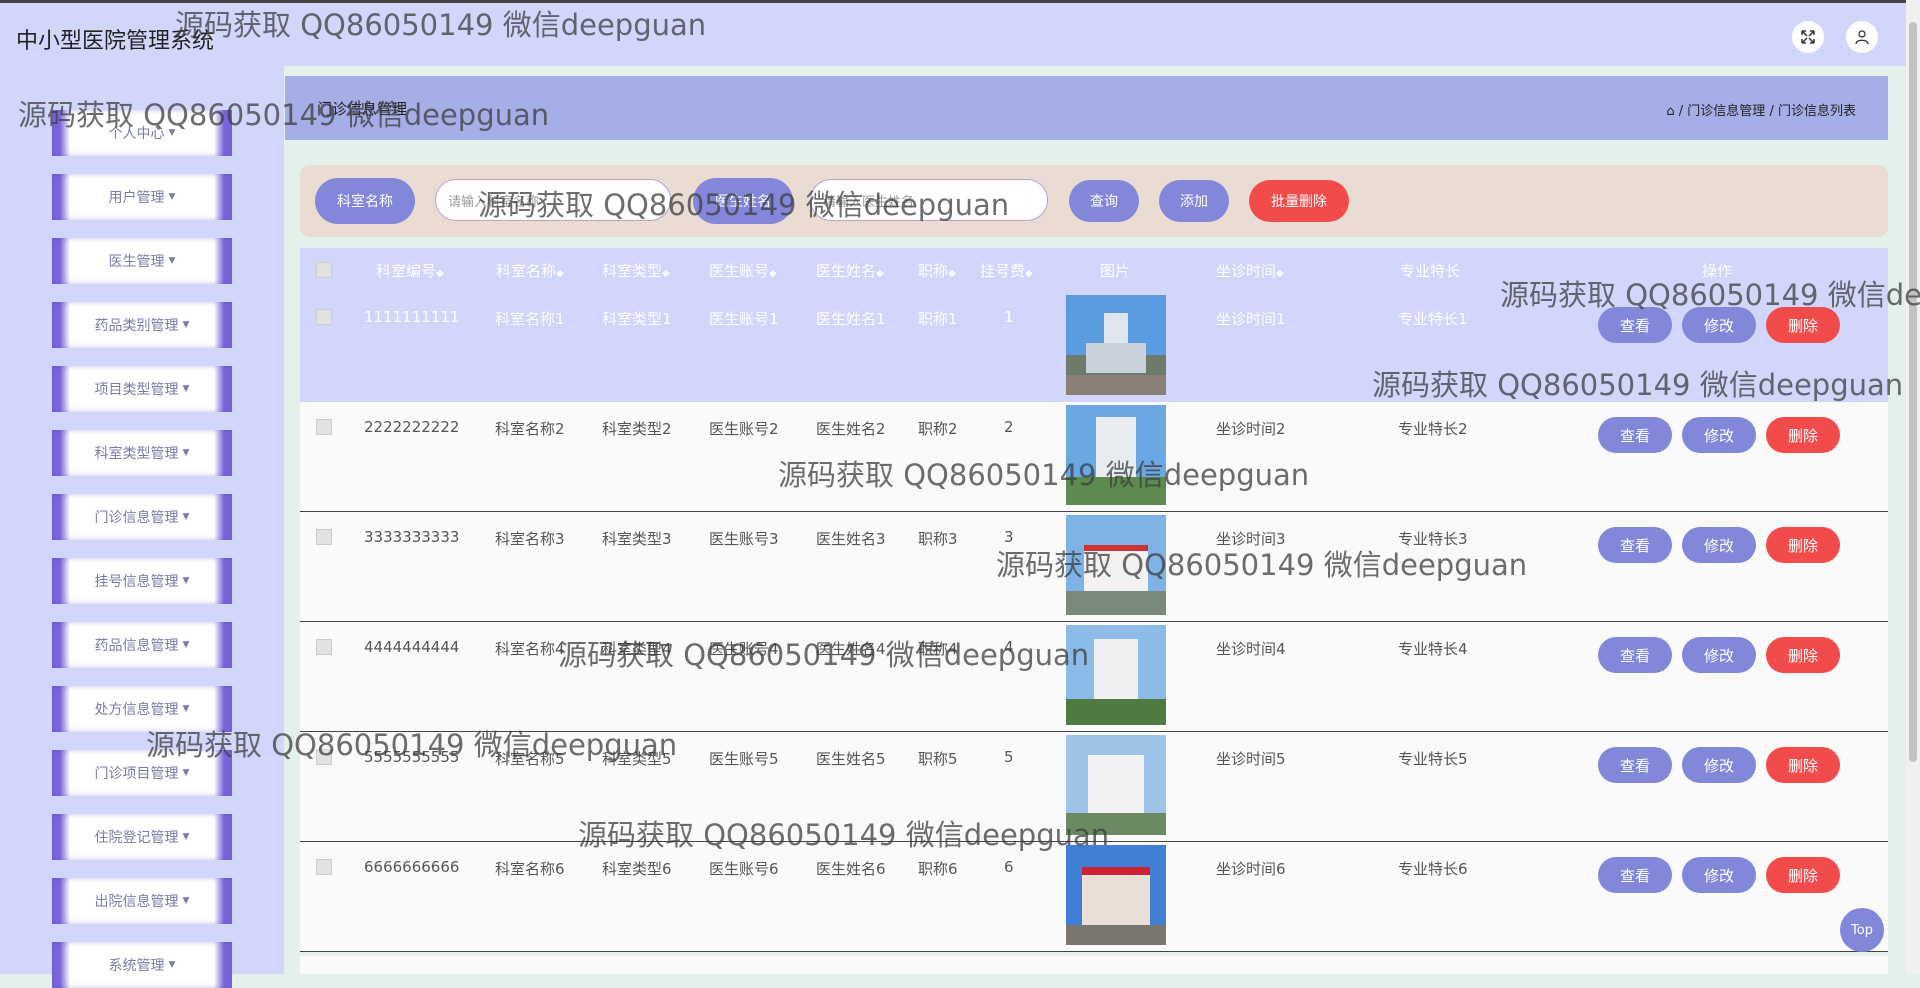 The width and height of the screenshot is (1920, 988). What do you see at coordinates (1808, 37) in the screenshot?
I see `expand-icon` at bounding box center [1808, 37].